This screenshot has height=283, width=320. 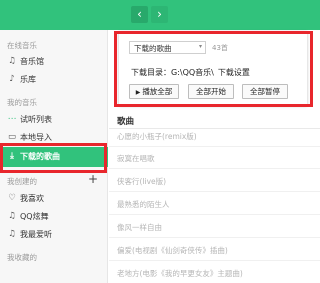 I want to click on sidebar-item-favorites: ♡ 我喜欢, so click(x=54, y=198).